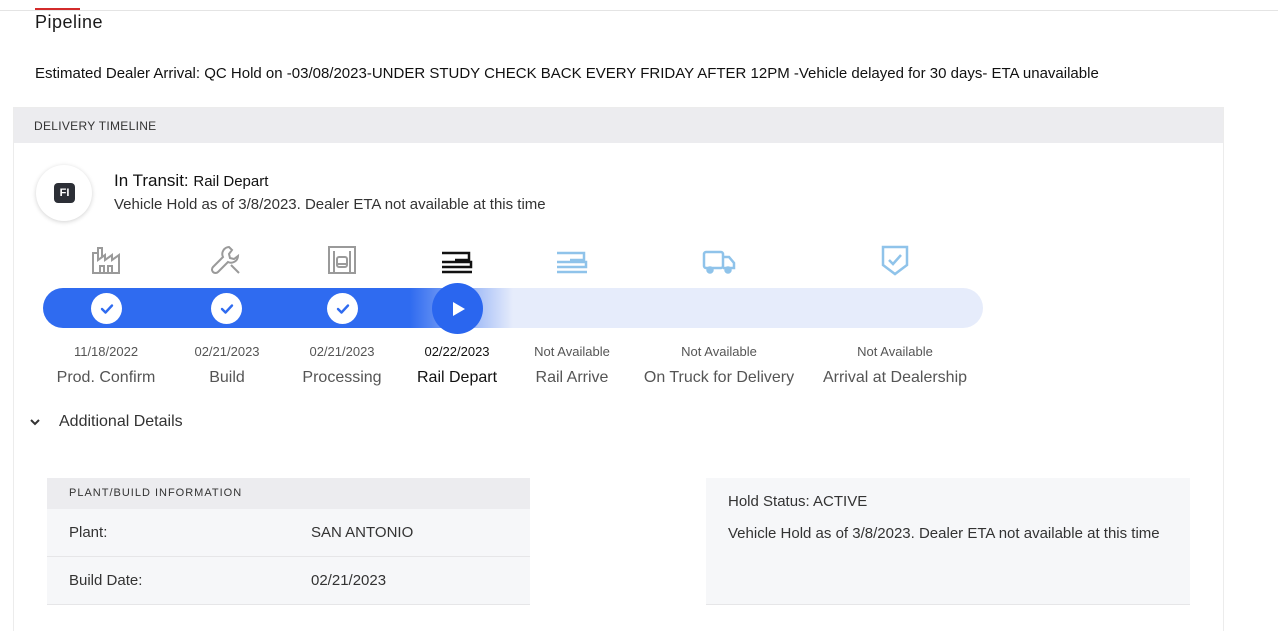 This screenshot has width=1278, height=631. I want to click on transit-status-value: Rail Depart, so click(231, 181).